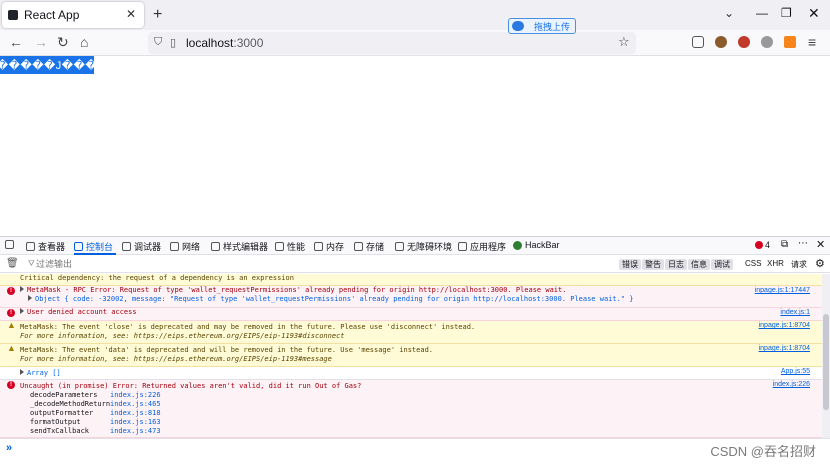  I want to click on devtools-close-icon: ✕, so click(820, 244).